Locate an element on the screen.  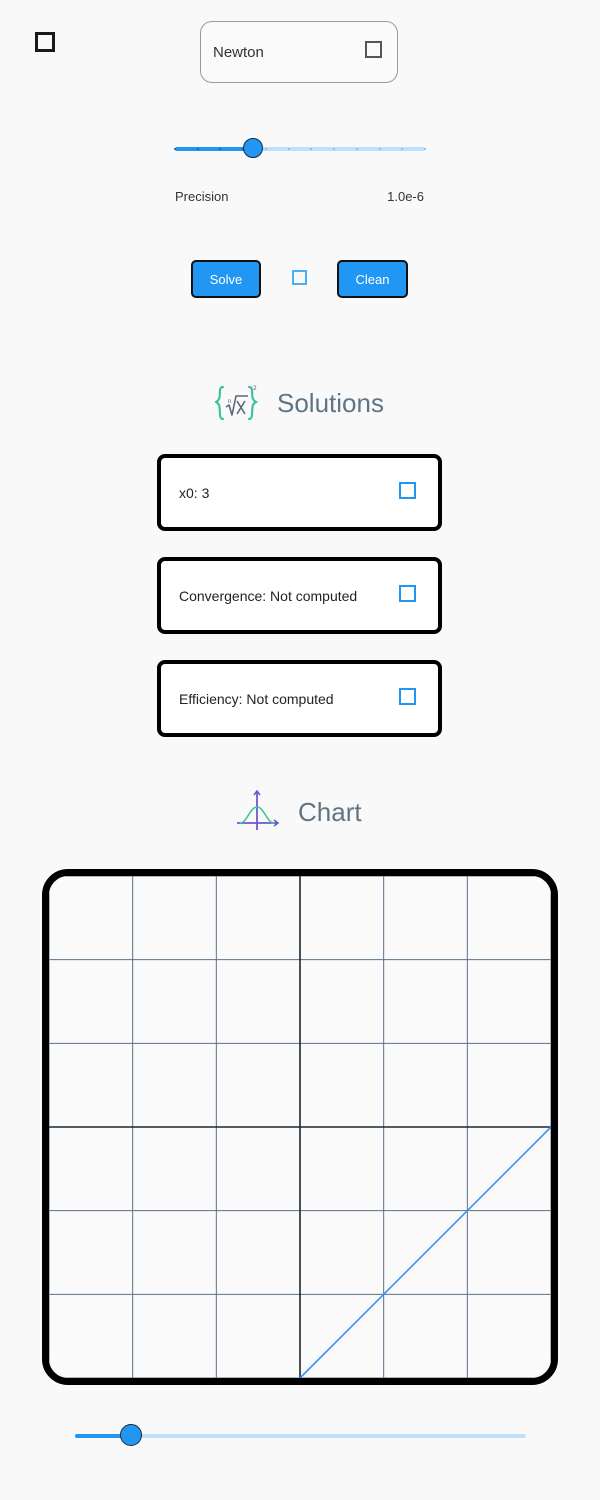
precision-slider-thumb is located at coordinates (253, 148).